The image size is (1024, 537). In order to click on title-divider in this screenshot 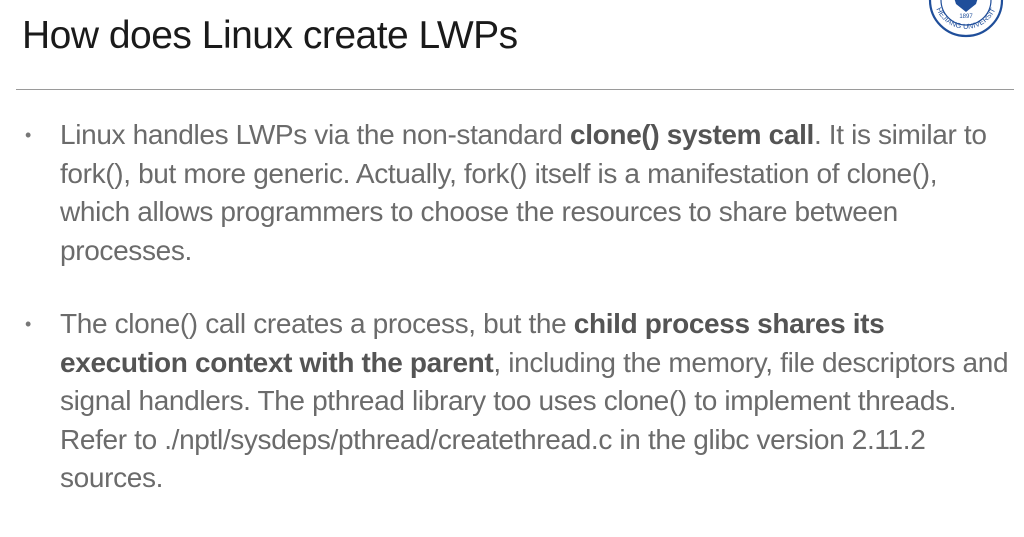, I will do `click(515, 89)`.